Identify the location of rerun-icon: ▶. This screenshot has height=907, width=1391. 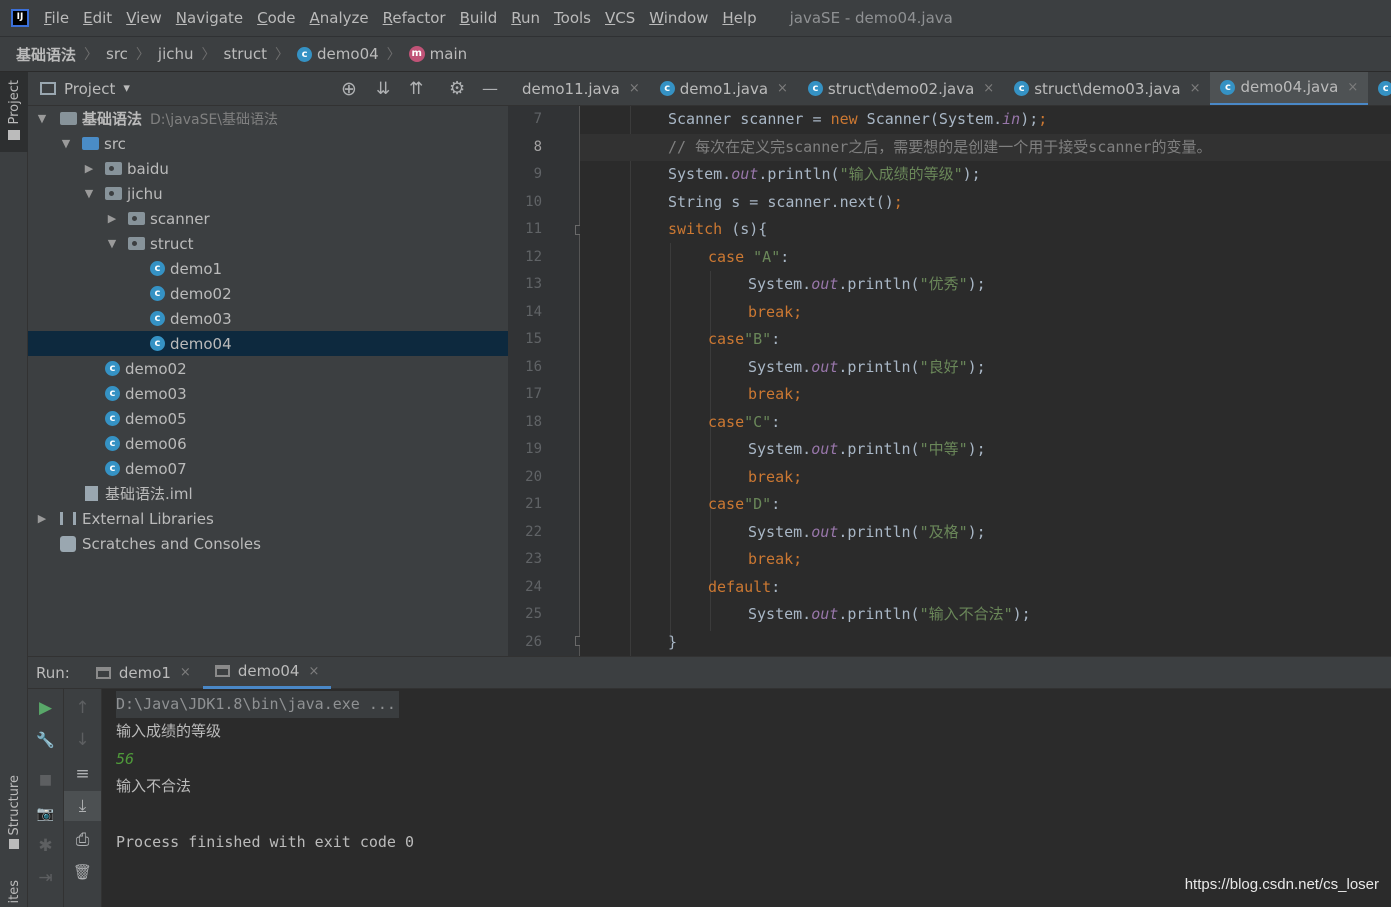
(45, 708).